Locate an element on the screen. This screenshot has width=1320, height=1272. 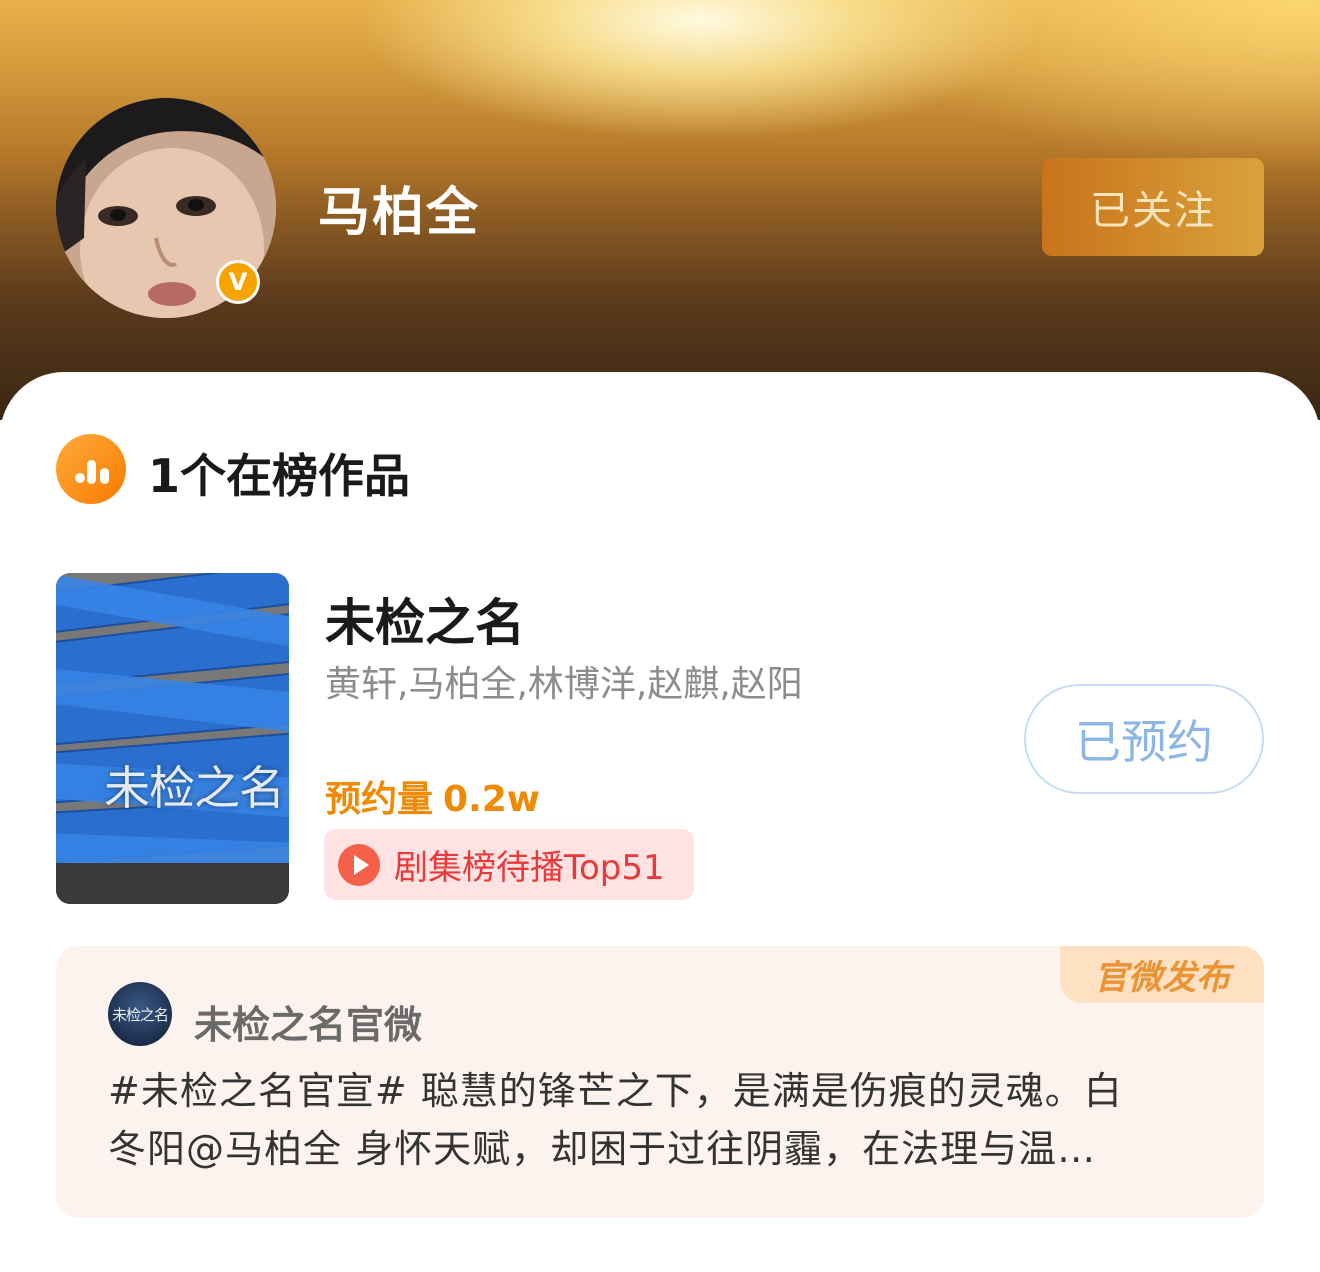
bar-chart-icon is located at coordinates (91, 469).